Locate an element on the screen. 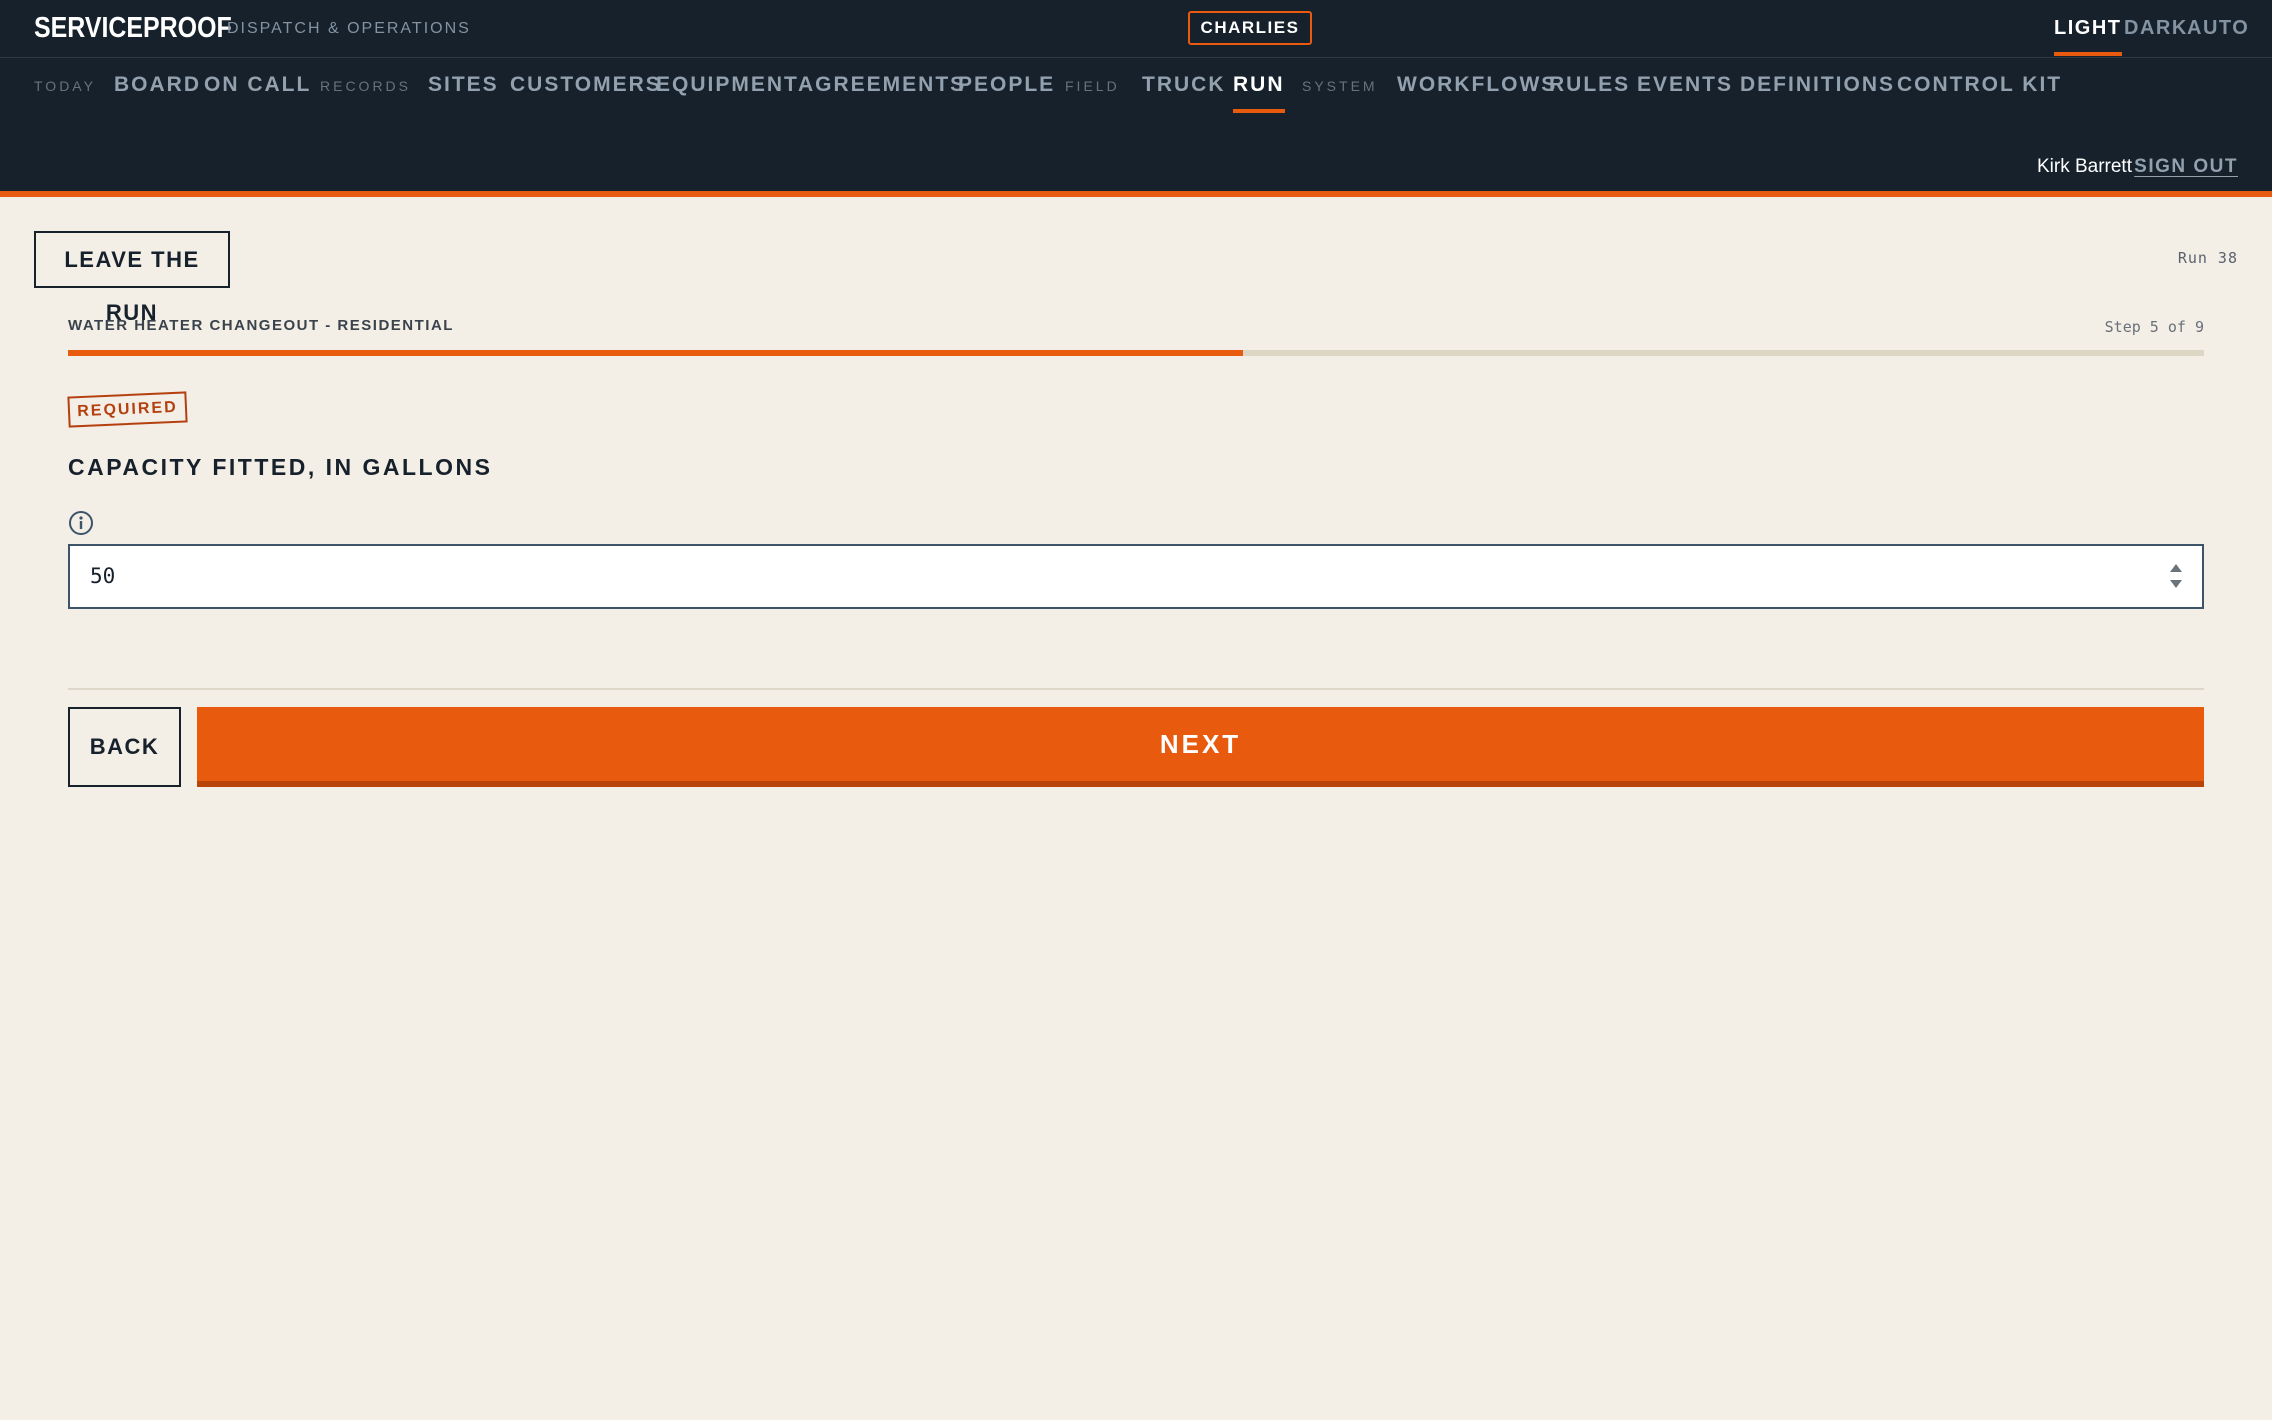  nav-section-field: FIELD is located at coordinates (1092, 86).